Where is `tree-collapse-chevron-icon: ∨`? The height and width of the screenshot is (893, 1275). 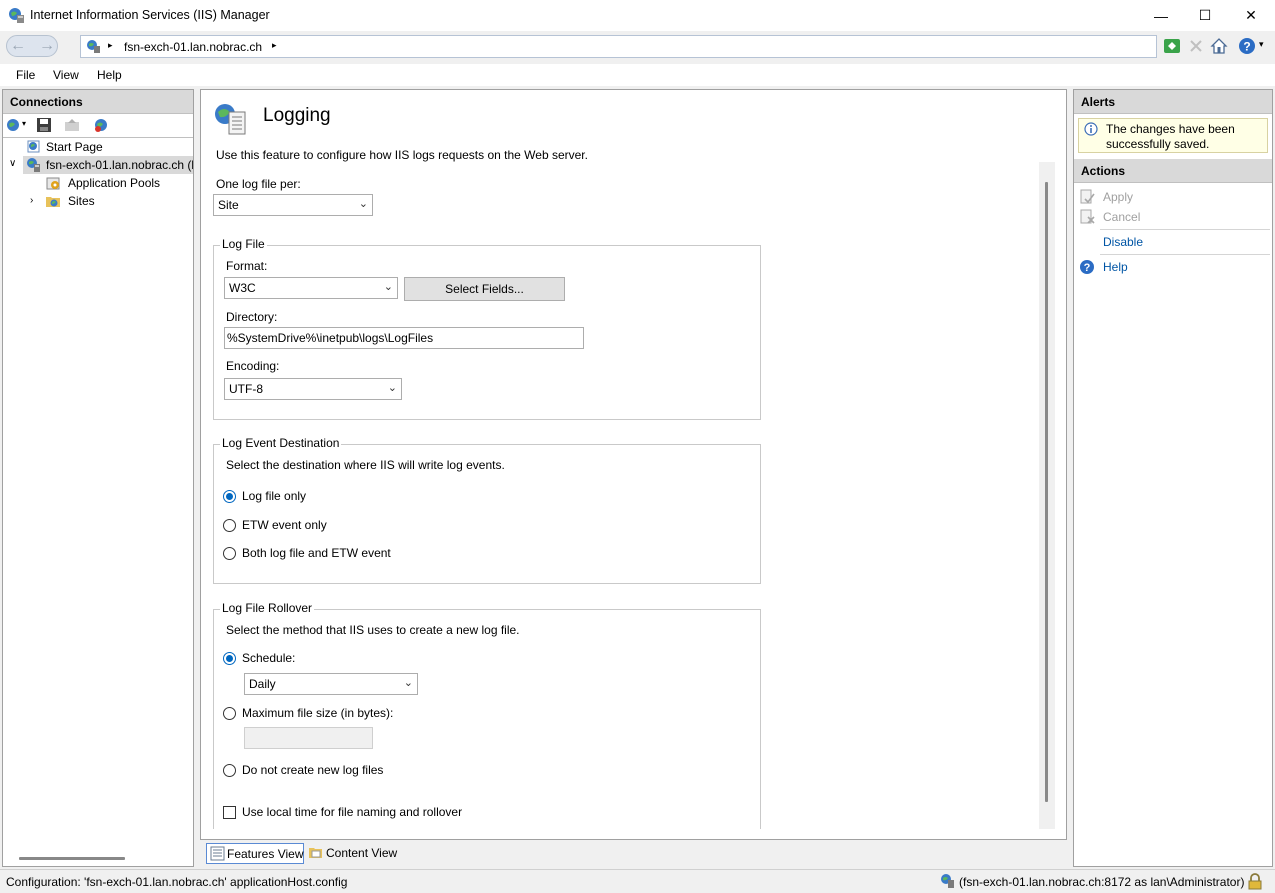 tree-collapse-chevron-icon: ∨ is located at coordinates (12, 163).